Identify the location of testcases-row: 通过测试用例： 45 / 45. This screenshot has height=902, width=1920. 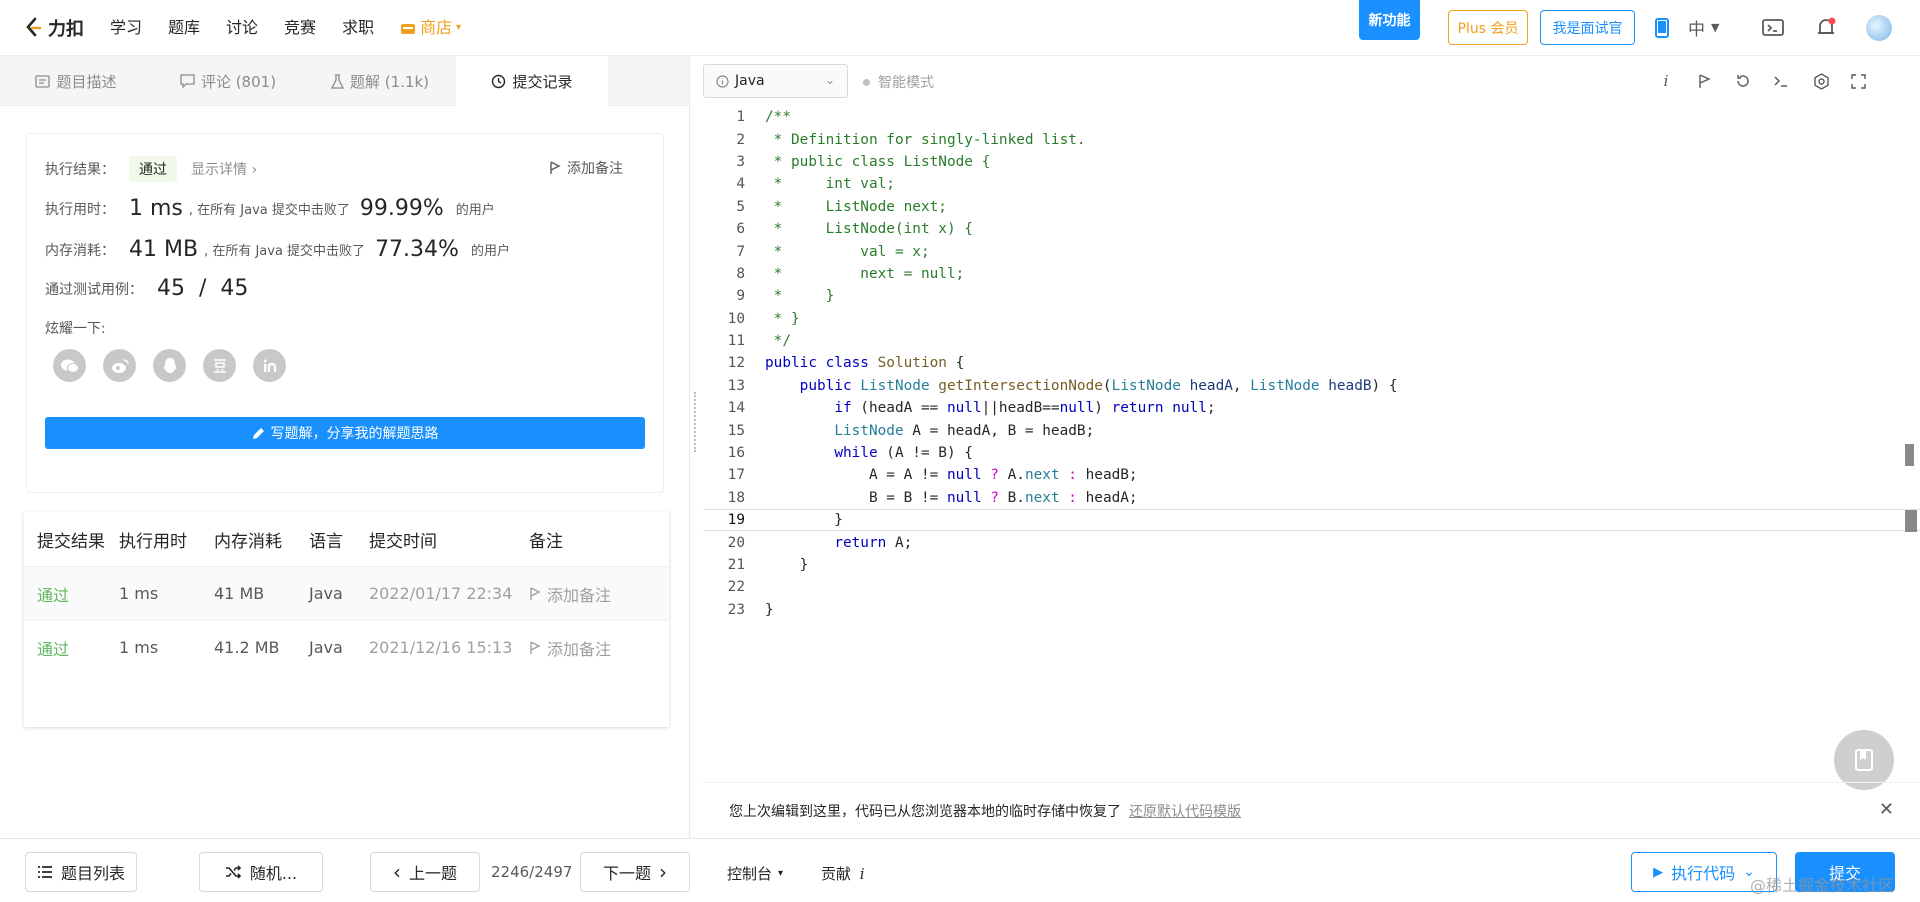
(149, 288).